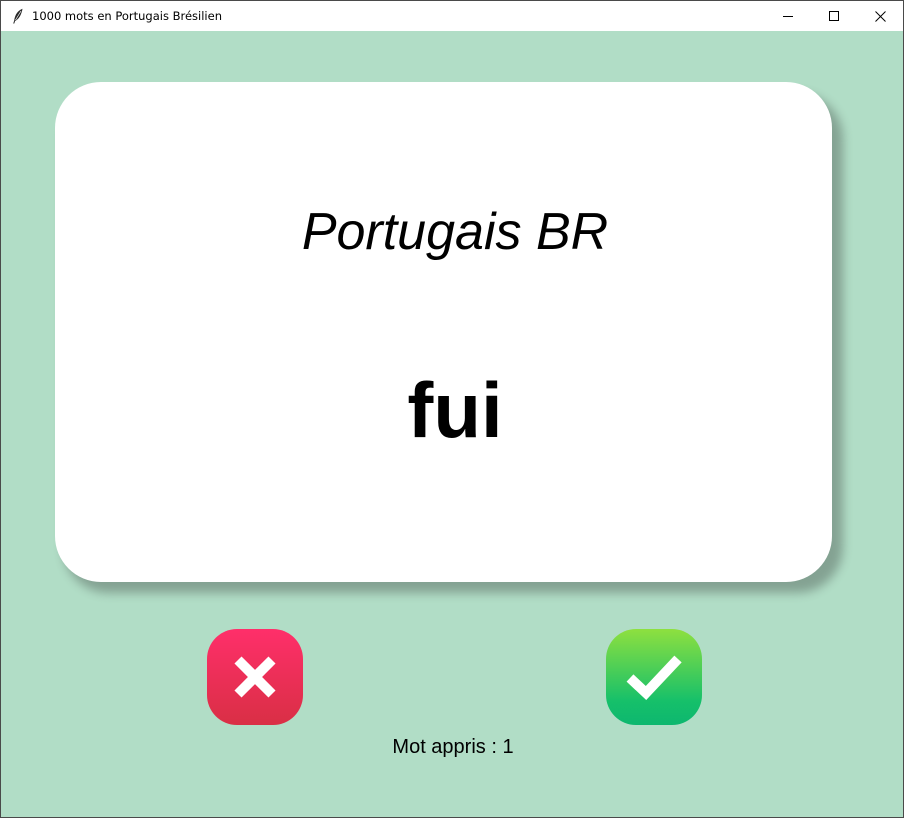 The width and height of the screenshot is (904, 818). I want to click on minimize-button, so click(788, 16).